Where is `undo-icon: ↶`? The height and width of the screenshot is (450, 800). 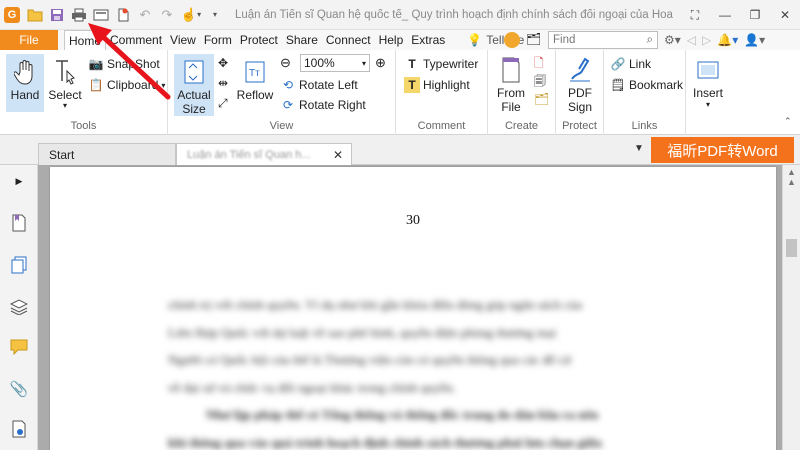 undo-icon: ↶ is located at coordinates (145, 15).